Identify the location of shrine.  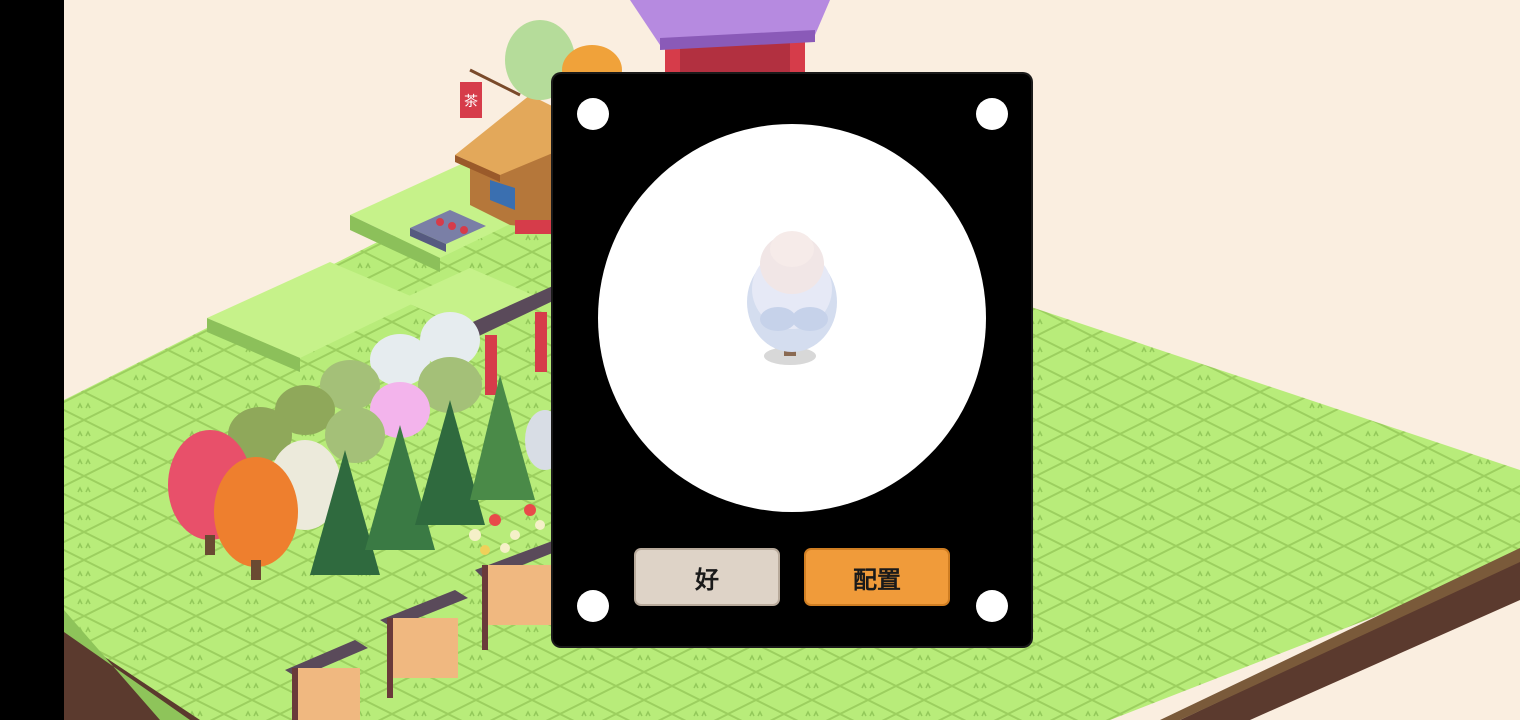
(730, 40).